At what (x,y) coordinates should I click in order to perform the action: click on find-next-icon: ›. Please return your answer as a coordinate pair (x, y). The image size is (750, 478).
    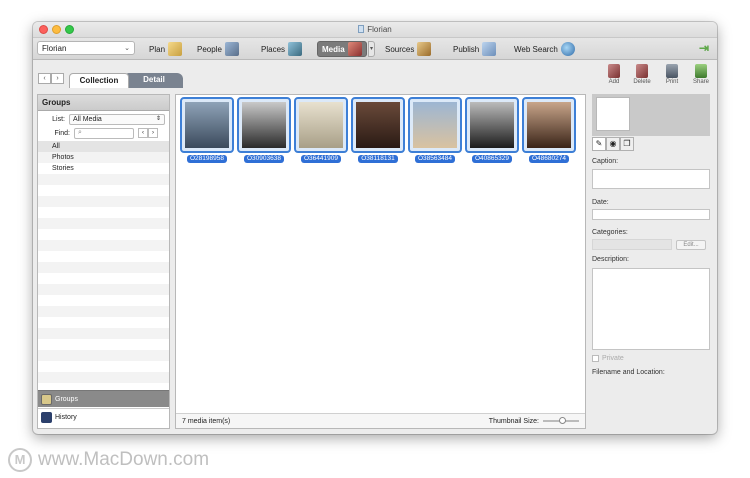
    Looking at the image, I should click on (153, 133).